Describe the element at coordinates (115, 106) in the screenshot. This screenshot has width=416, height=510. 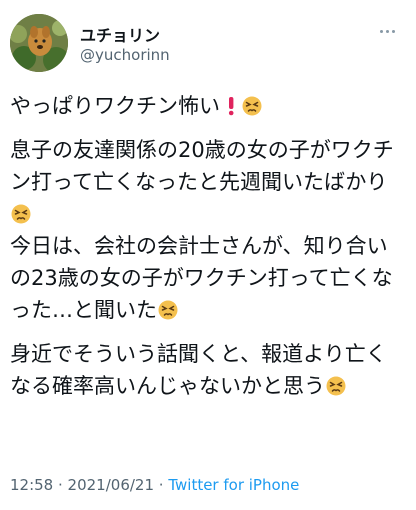
I see `tweet-line: やっぱりワクチン怖い` at that location.